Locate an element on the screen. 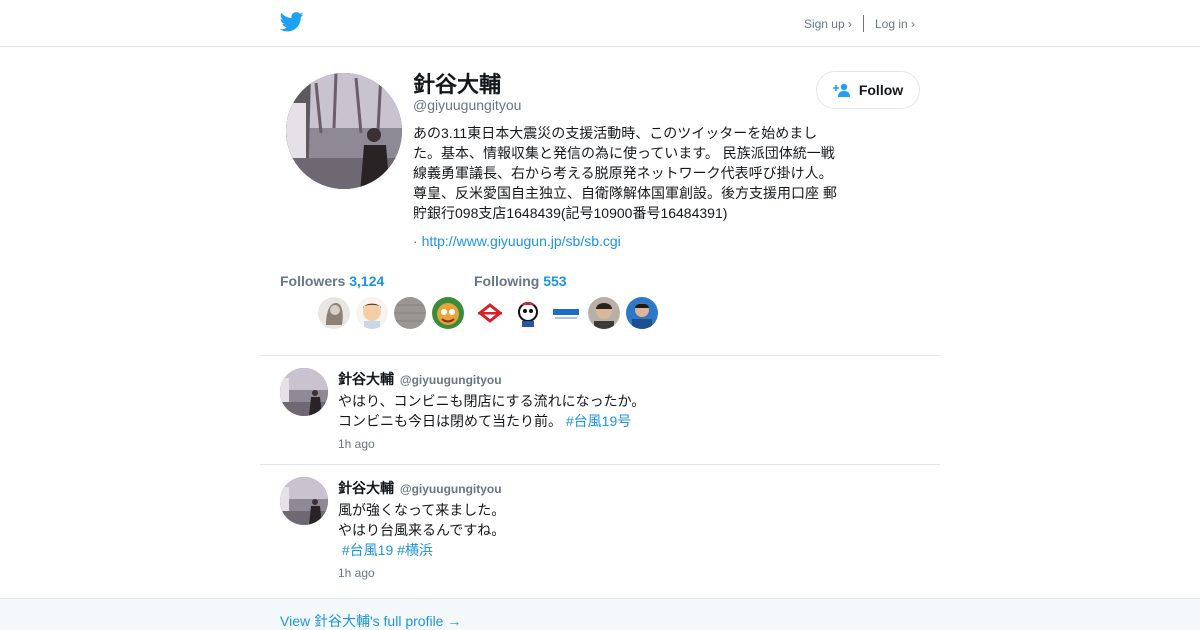 The image size is (1200, 630). profile-url-row: · http://www.giyuugun.jp/sb/sb.cgi is located at coordinates (517, 241).